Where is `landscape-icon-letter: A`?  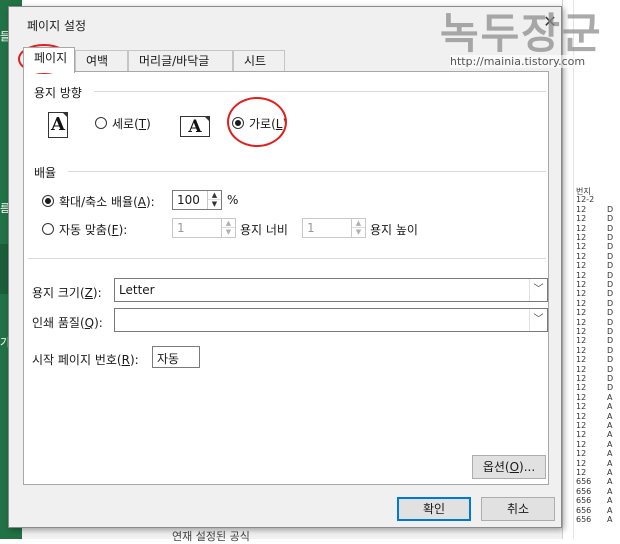 landscape-icon-letter: A is located at coordinates (195, 127).